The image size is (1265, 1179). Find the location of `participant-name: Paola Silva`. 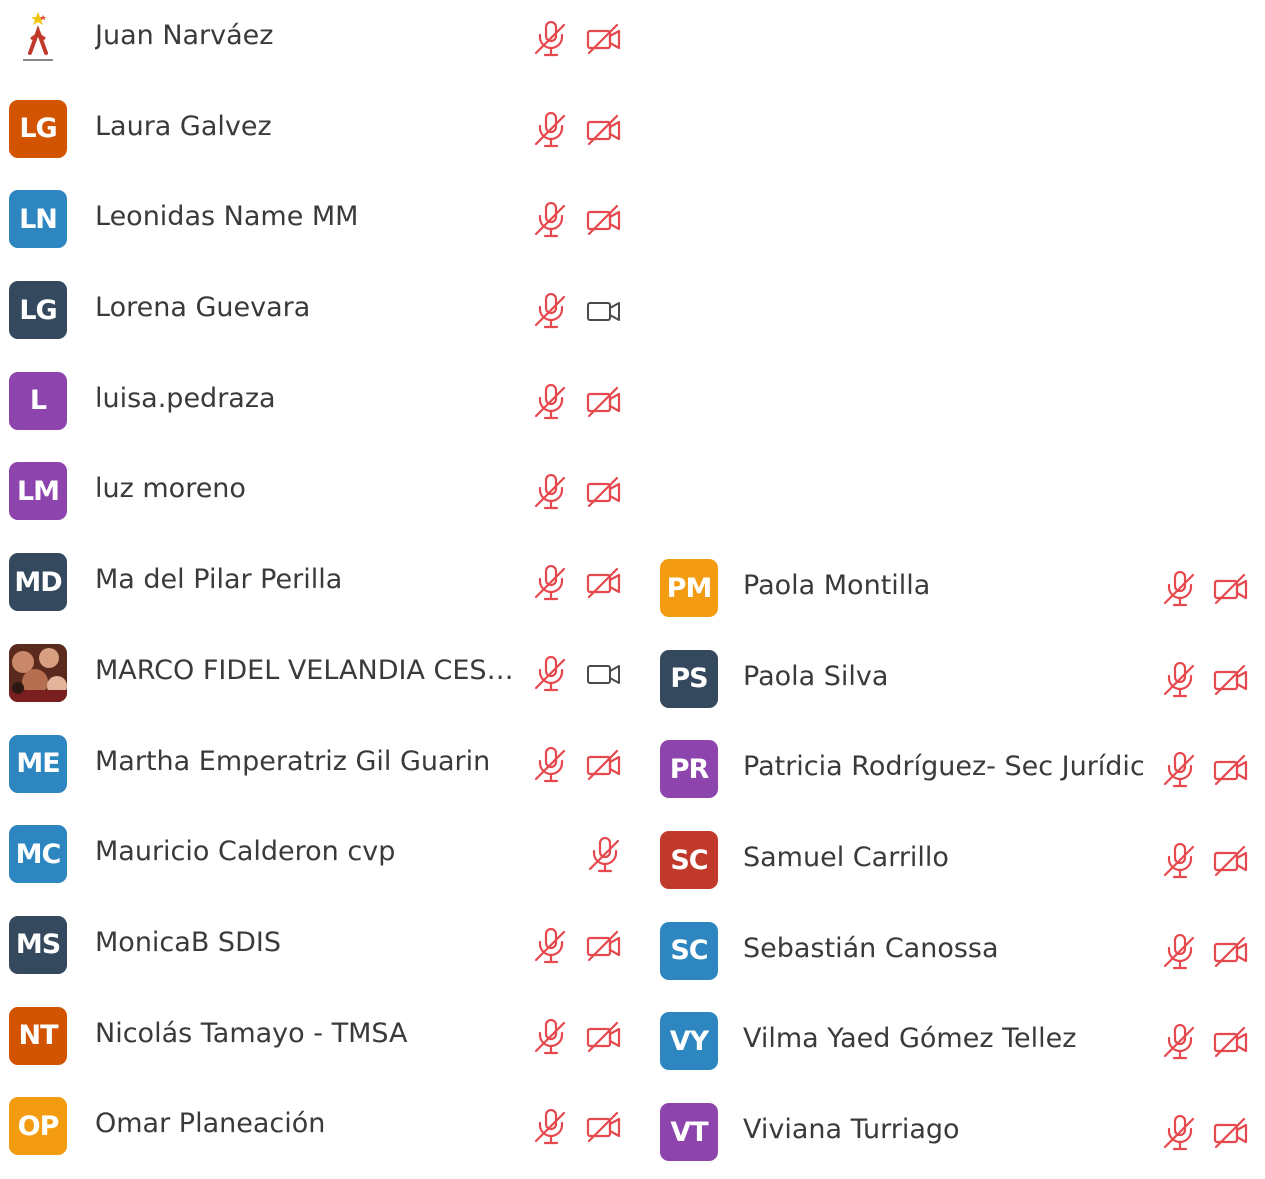

participant-name: Paola Silva is located at coordinates (816, 676).